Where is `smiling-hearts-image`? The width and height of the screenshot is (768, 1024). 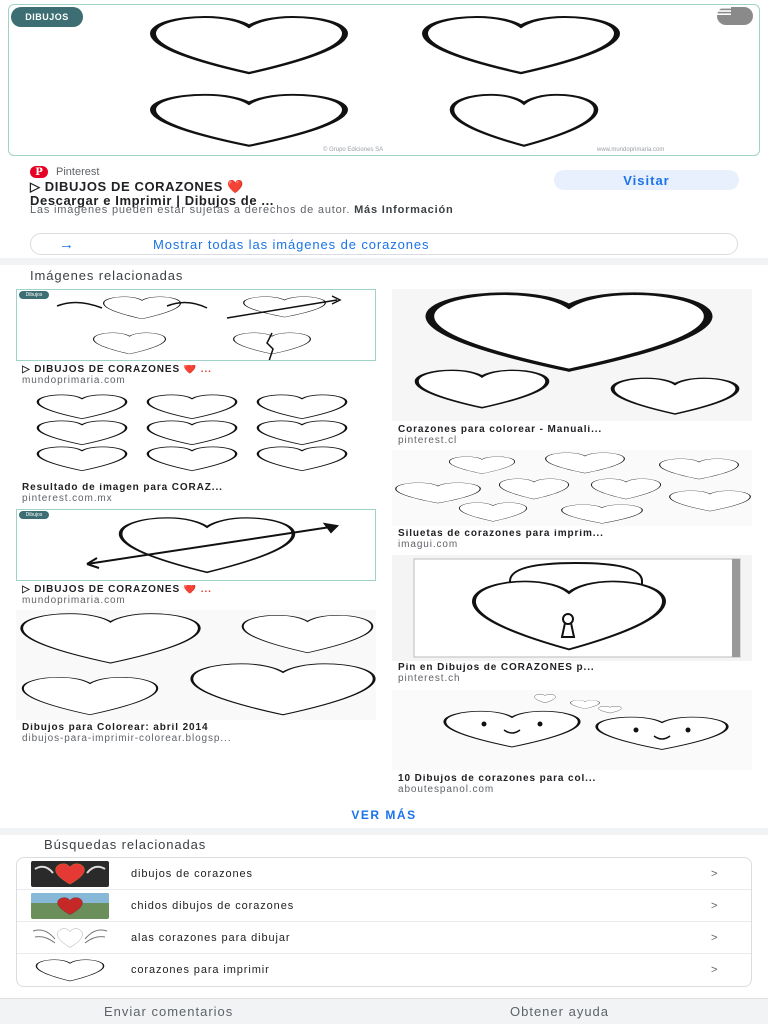 smiling-hearts-image is located at coordinates (586, 722).